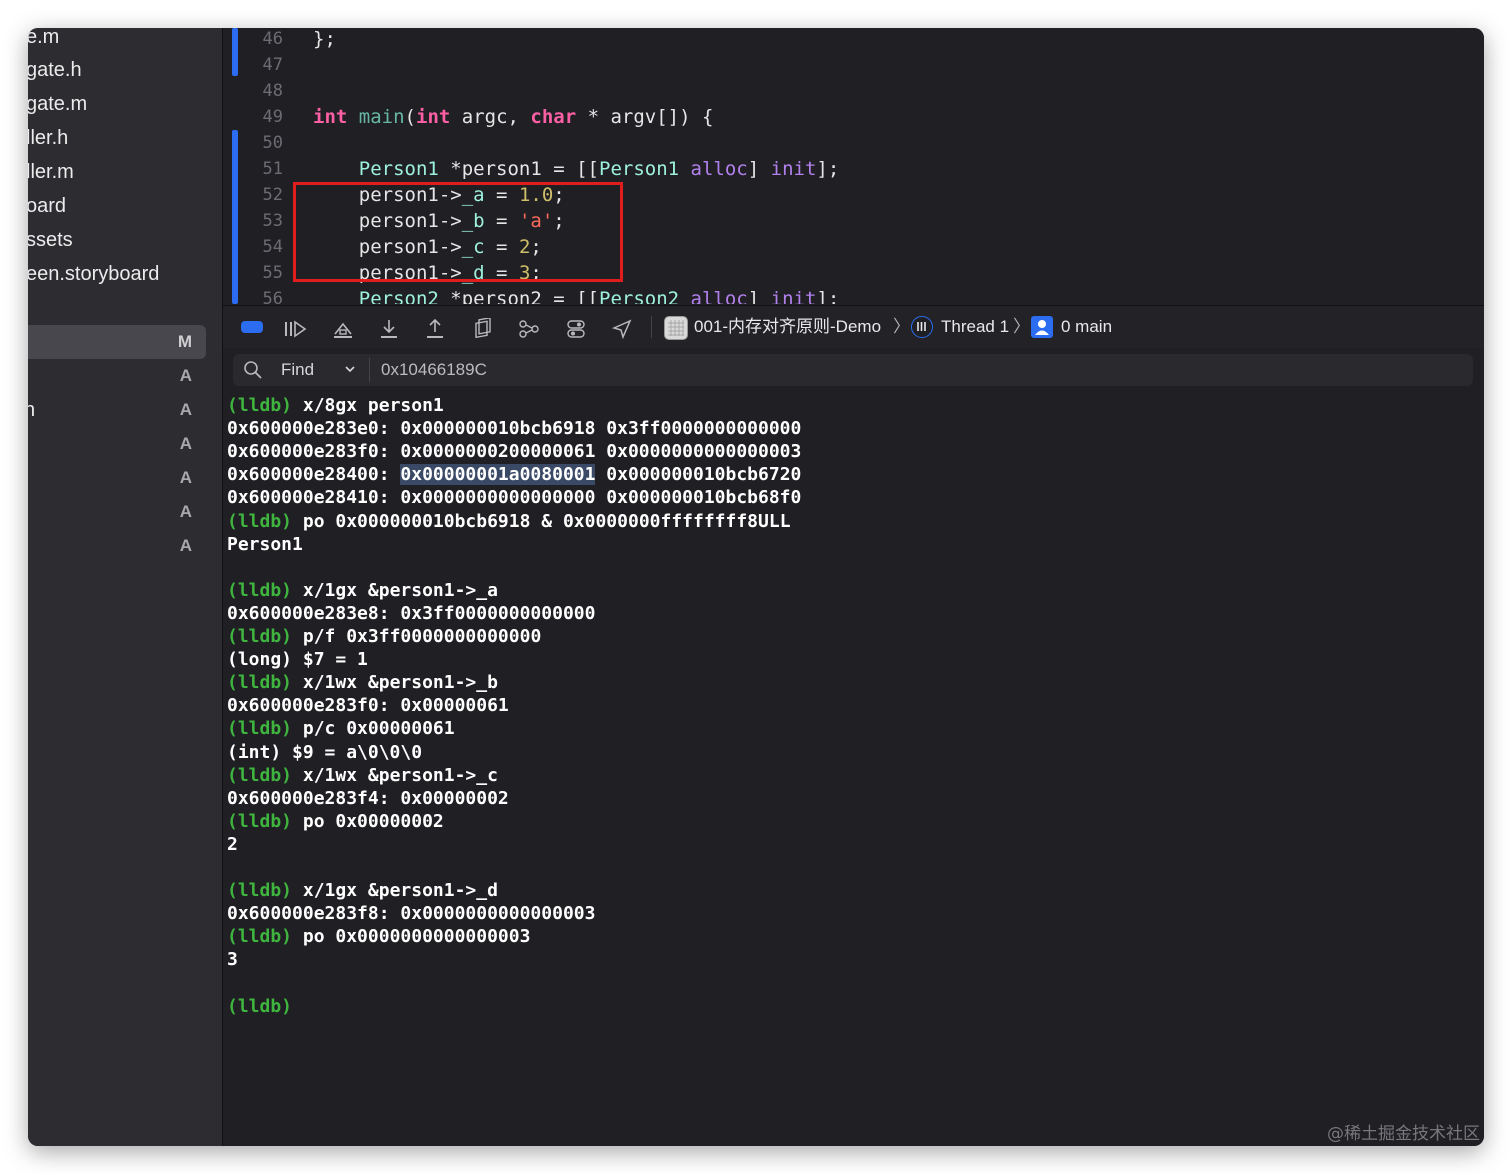 The width and height of the screenshot is (1512, 1174). Describe the element at coordinates (434, 370) in the screenshot. I see `find-input: 0x10466189C` at that location.